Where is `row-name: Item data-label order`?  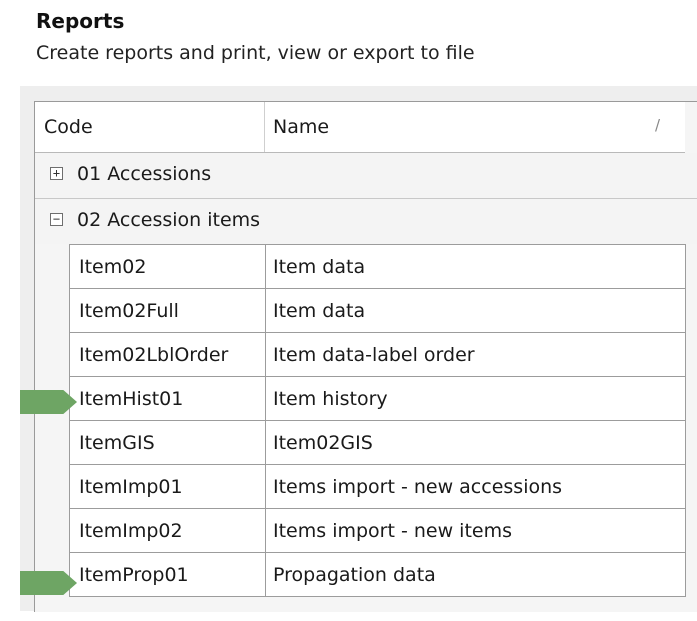 row-name: Item data-label order is located at coordinates (475, 354).